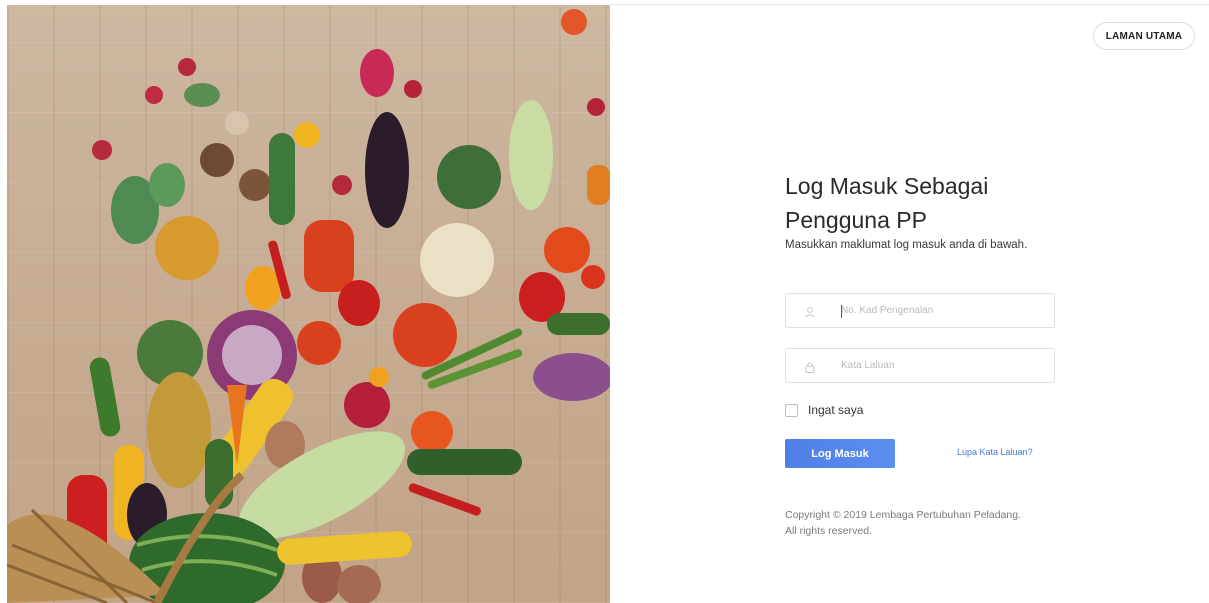 The height and width of the screenshot is (603, 1209). I want to click on page-title-line2: Pengguna PP, so click(856, 220).